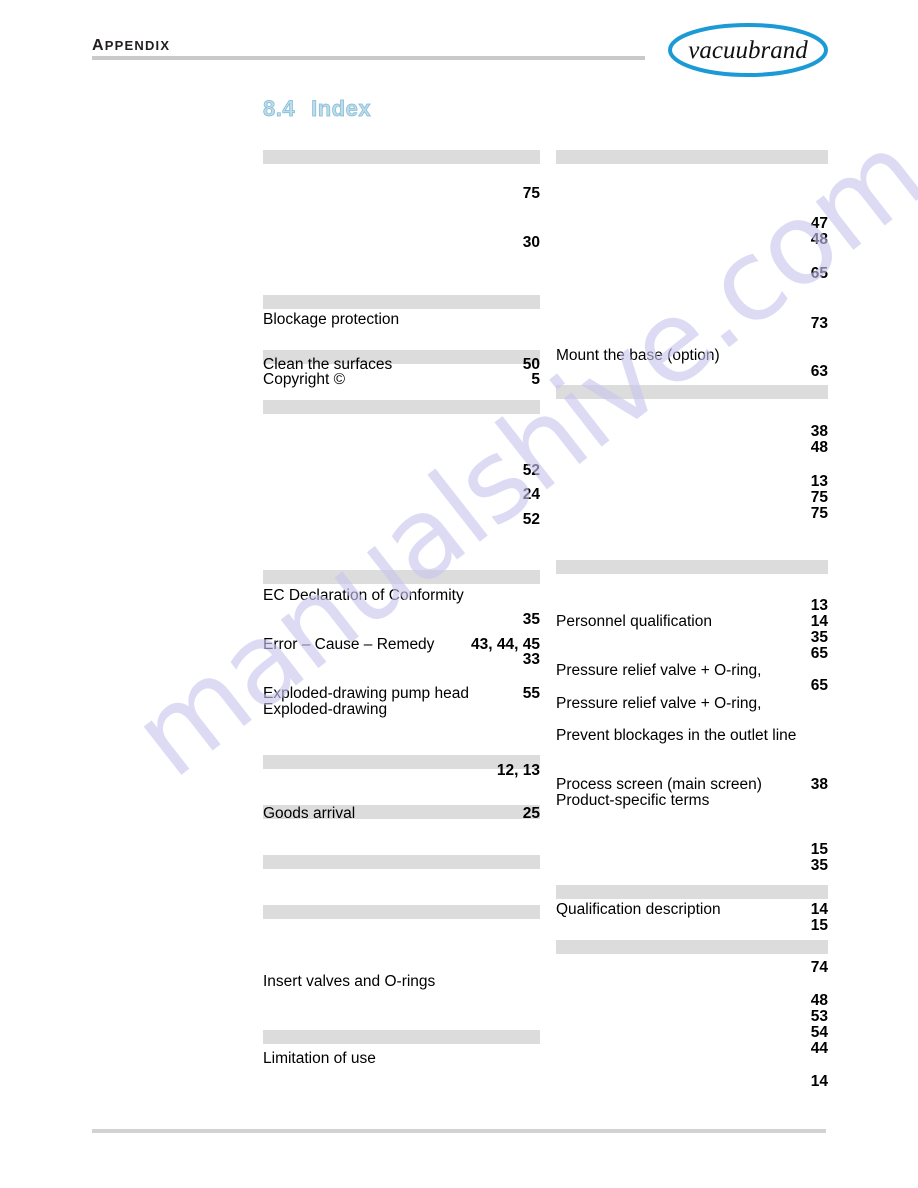  What do you see at coordinates (401, 661) in the screenshot?
I see `index-entry: 33` at bounding box center [401, 661].